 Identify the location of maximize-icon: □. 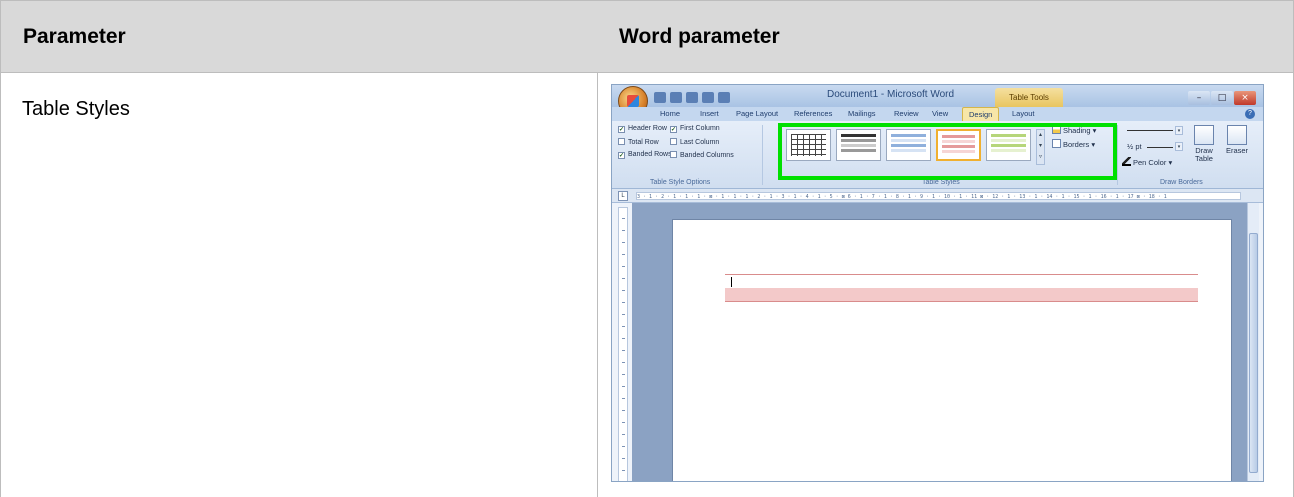
(1222, 98).